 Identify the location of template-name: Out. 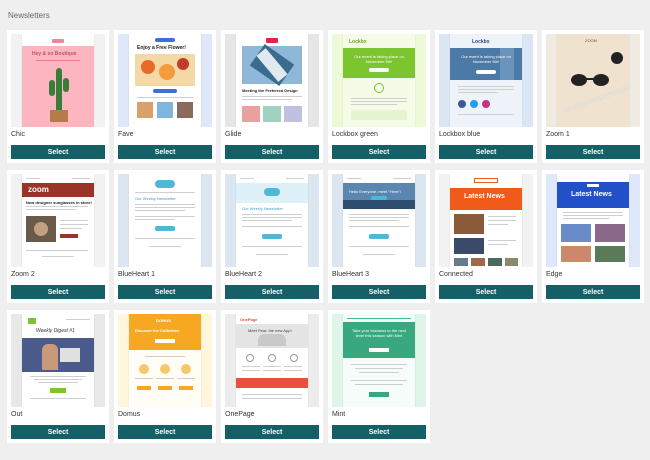
(17, 414).